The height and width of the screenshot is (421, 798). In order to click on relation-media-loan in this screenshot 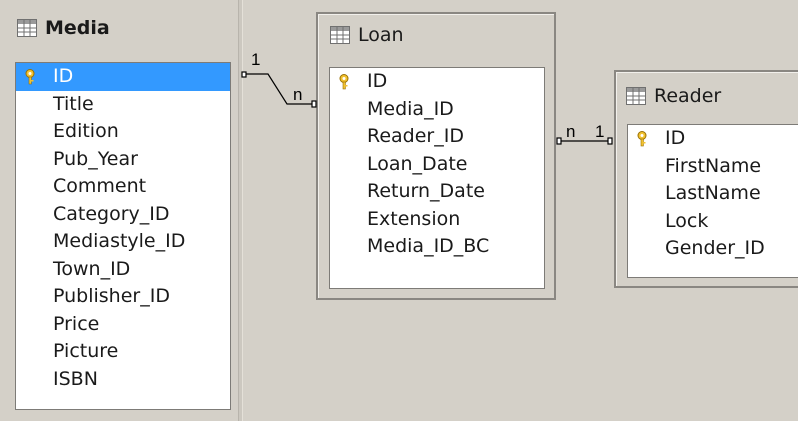, I will do `click(279, 89)`.